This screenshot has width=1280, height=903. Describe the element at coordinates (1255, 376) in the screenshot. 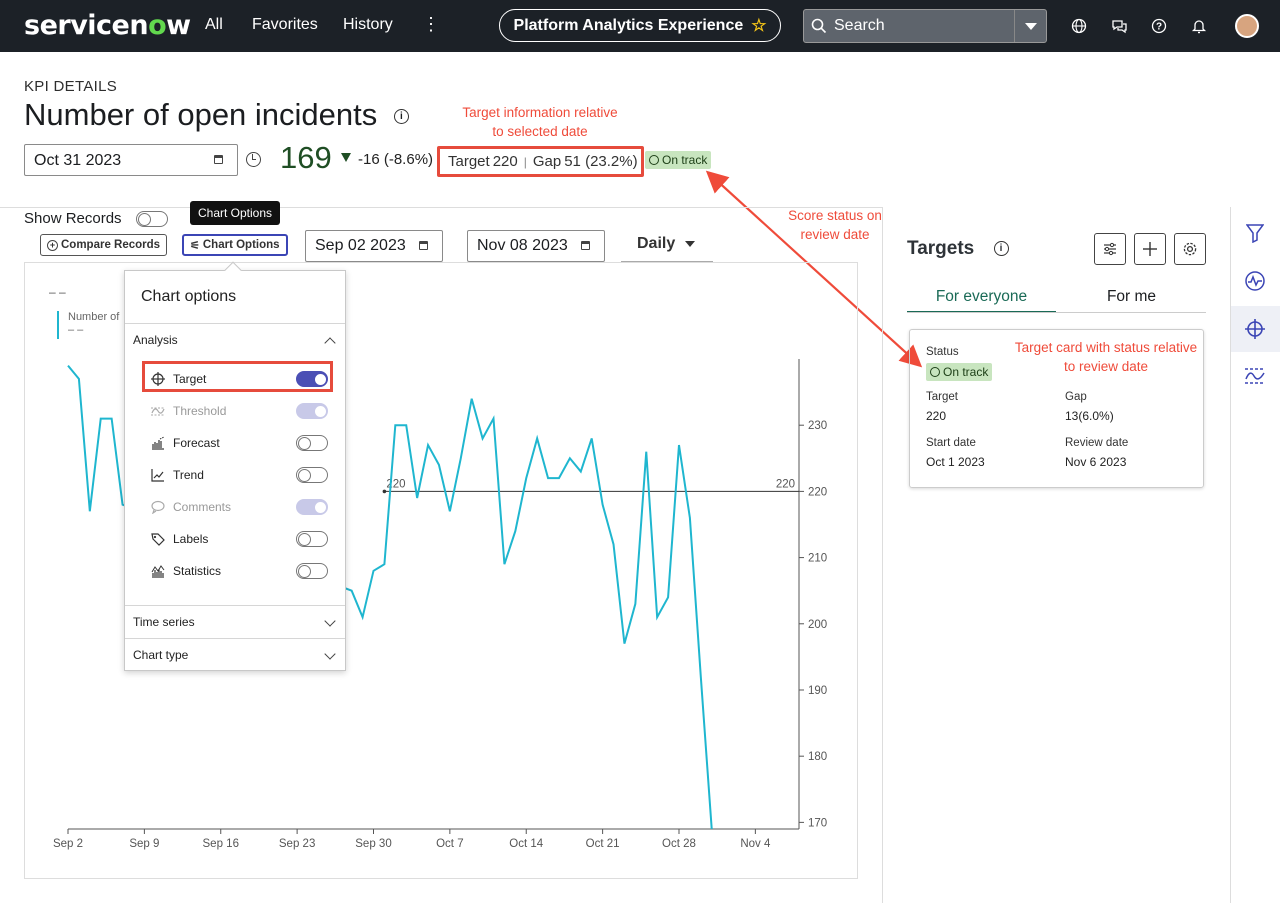

I see `threshold-icon` at that location.